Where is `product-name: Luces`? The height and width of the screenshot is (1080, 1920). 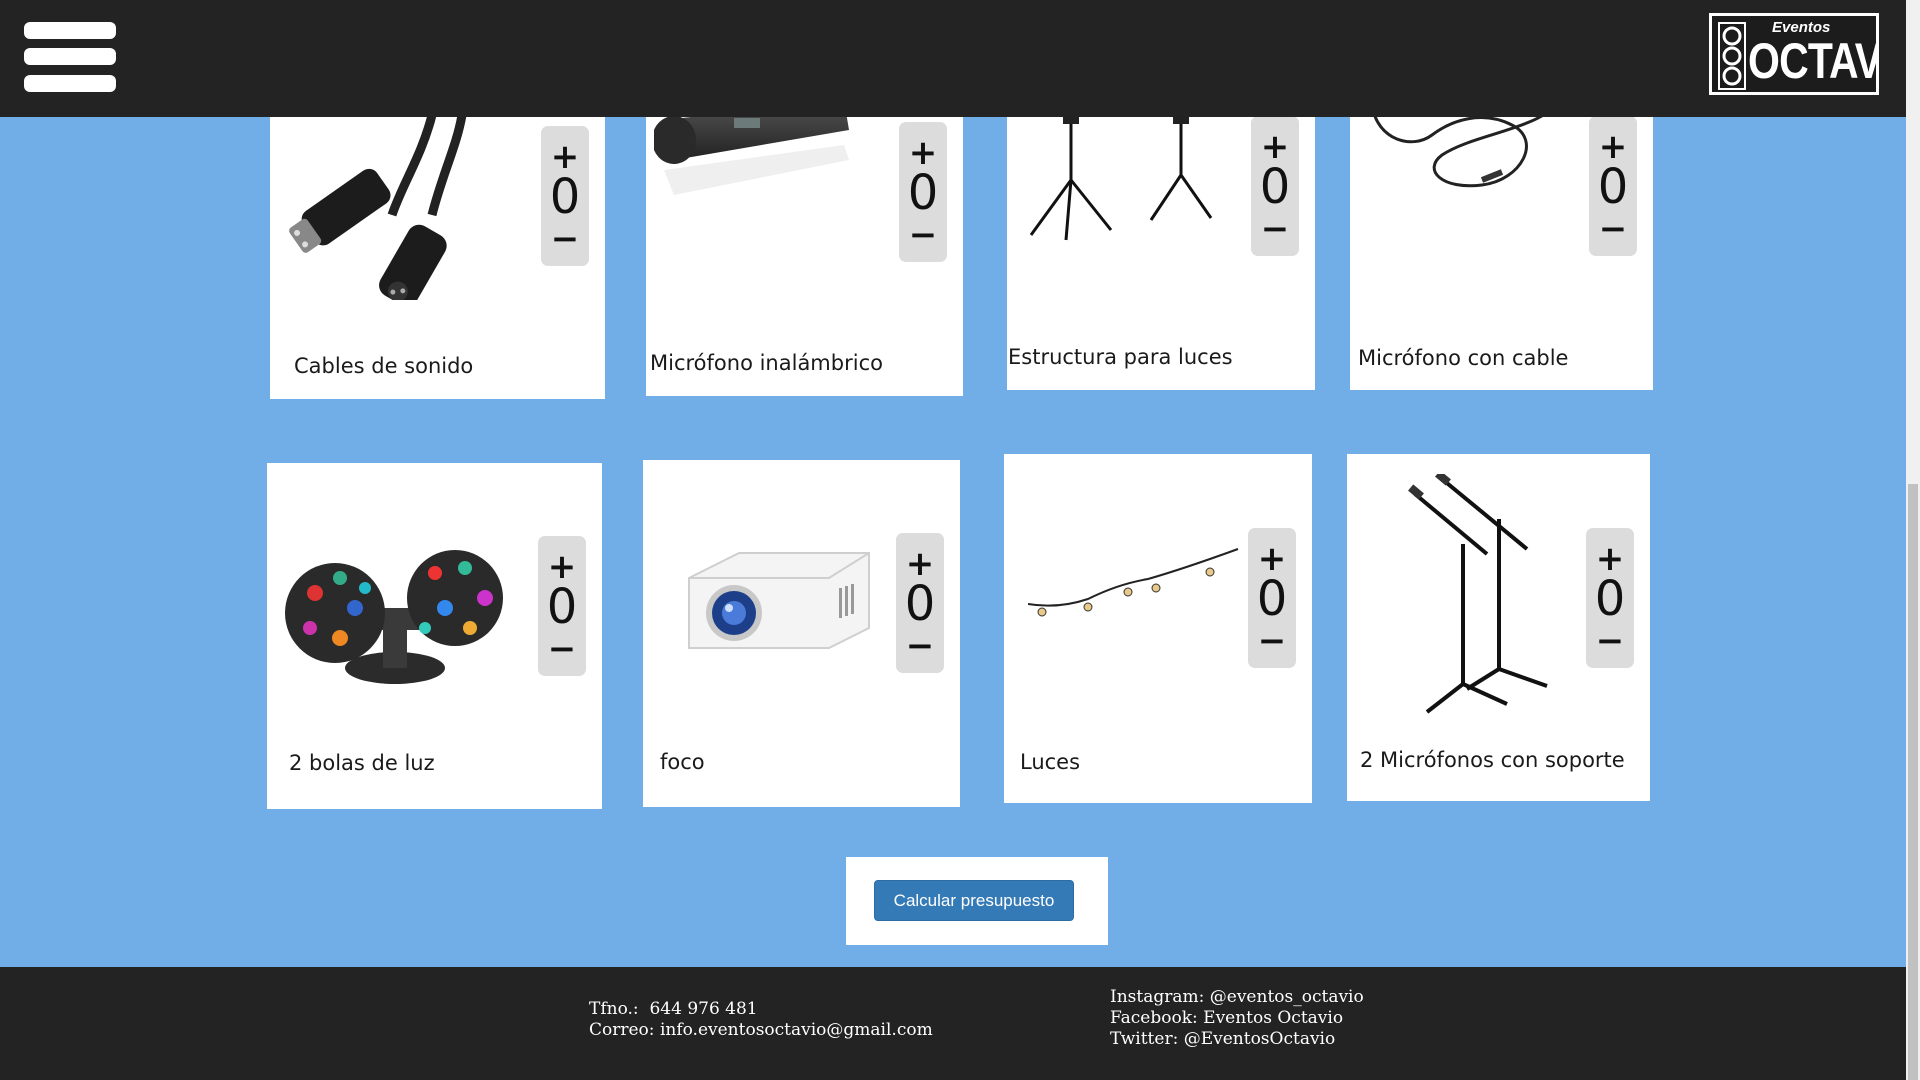
product-name: Luces is located at coordinates (1050, 762).